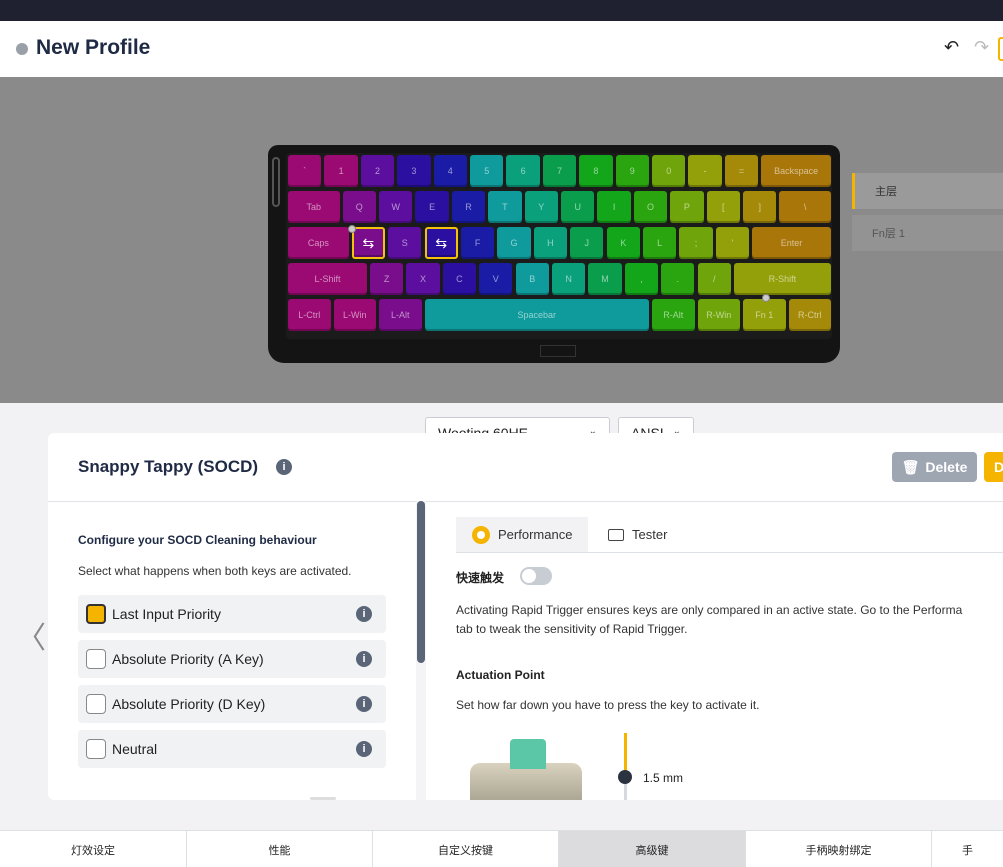 The width and height of the screenshot is (1003, 867). Describe the element at coordinates (614, 207) in the screenshot. I see `key-1-8: I` at that location.